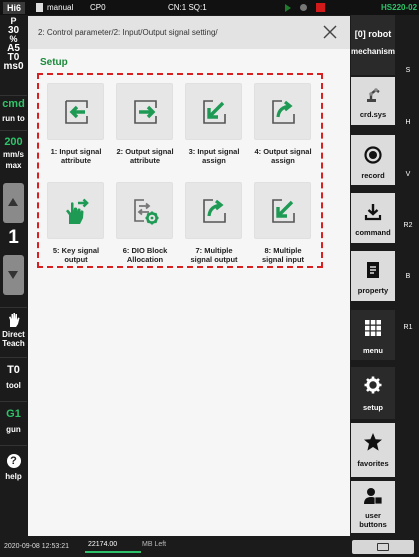 Image resolution: width=419 pixels, height=557 pixels. Describe the element at coordinates (13, 429) in the screenshot. I see `gun-label: gun` at that location.